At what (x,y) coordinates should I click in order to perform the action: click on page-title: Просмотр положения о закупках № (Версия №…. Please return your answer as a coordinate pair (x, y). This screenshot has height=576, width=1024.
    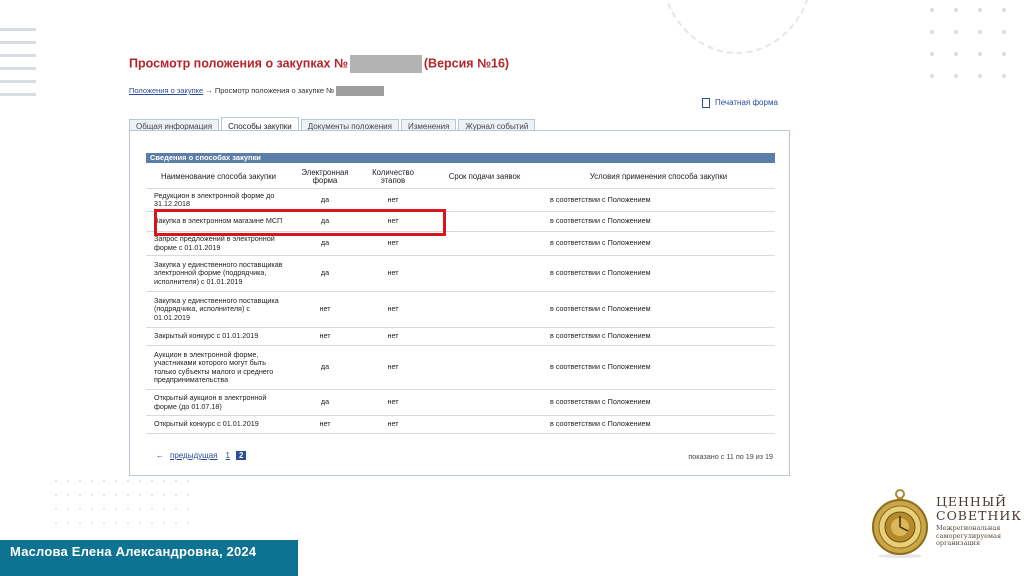
    Looking at the image, I should click on (319, 64).